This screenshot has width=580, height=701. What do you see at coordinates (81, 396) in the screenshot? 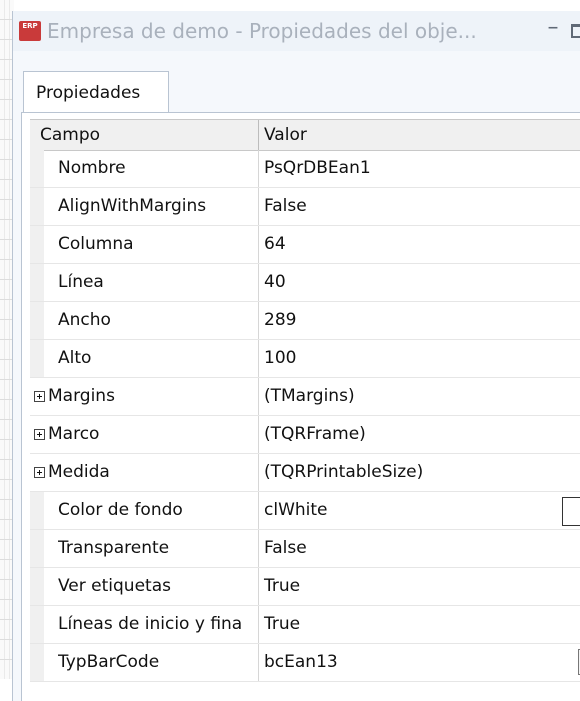
I see `property-name: Margins` at bounding box center [81, 396].